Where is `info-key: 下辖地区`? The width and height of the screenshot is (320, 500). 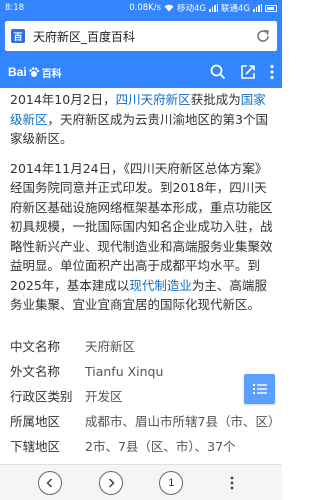
info-key: 下辖地区 is located at coordinates (35, 446).